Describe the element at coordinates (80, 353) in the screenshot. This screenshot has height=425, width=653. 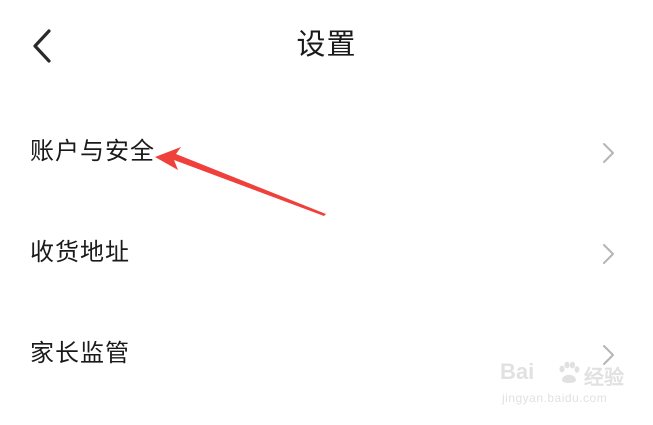
I see `menu-item-label: 家长监管` at that location.